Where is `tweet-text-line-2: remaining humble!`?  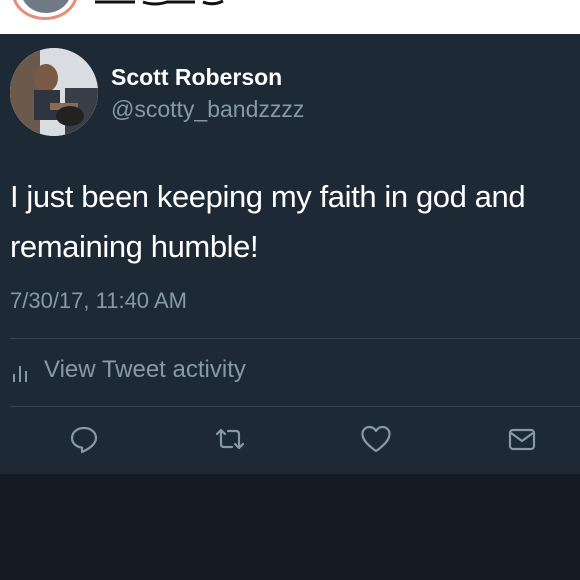 tweet-text-line-2: remaining humble! is located at coordinates (134, 246).